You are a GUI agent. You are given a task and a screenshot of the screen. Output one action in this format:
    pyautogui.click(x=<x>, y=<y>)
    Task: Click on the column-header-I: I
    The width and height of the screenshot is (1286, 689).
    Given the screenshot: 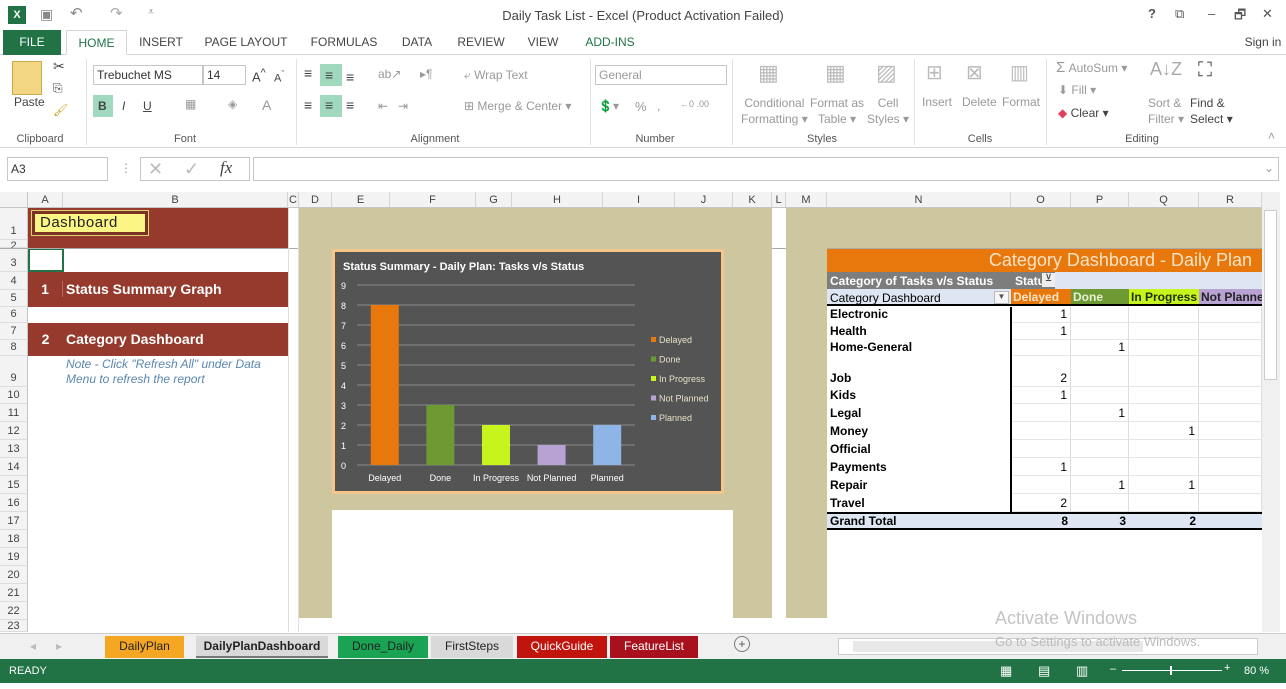 What is the action you would take?
    pyautogui.click(x=639, y=200)
    